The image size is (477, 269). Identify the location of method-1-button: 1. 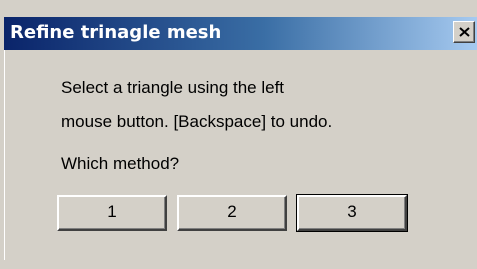
(112, 213).